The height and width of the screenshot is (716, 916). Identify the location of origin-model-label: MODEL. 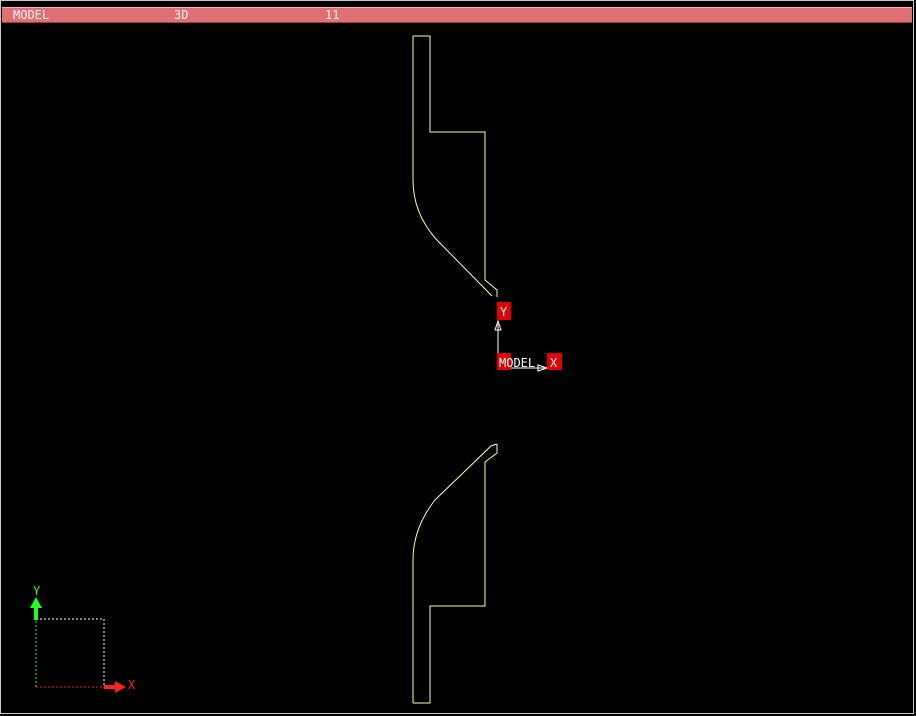
(517, 363).